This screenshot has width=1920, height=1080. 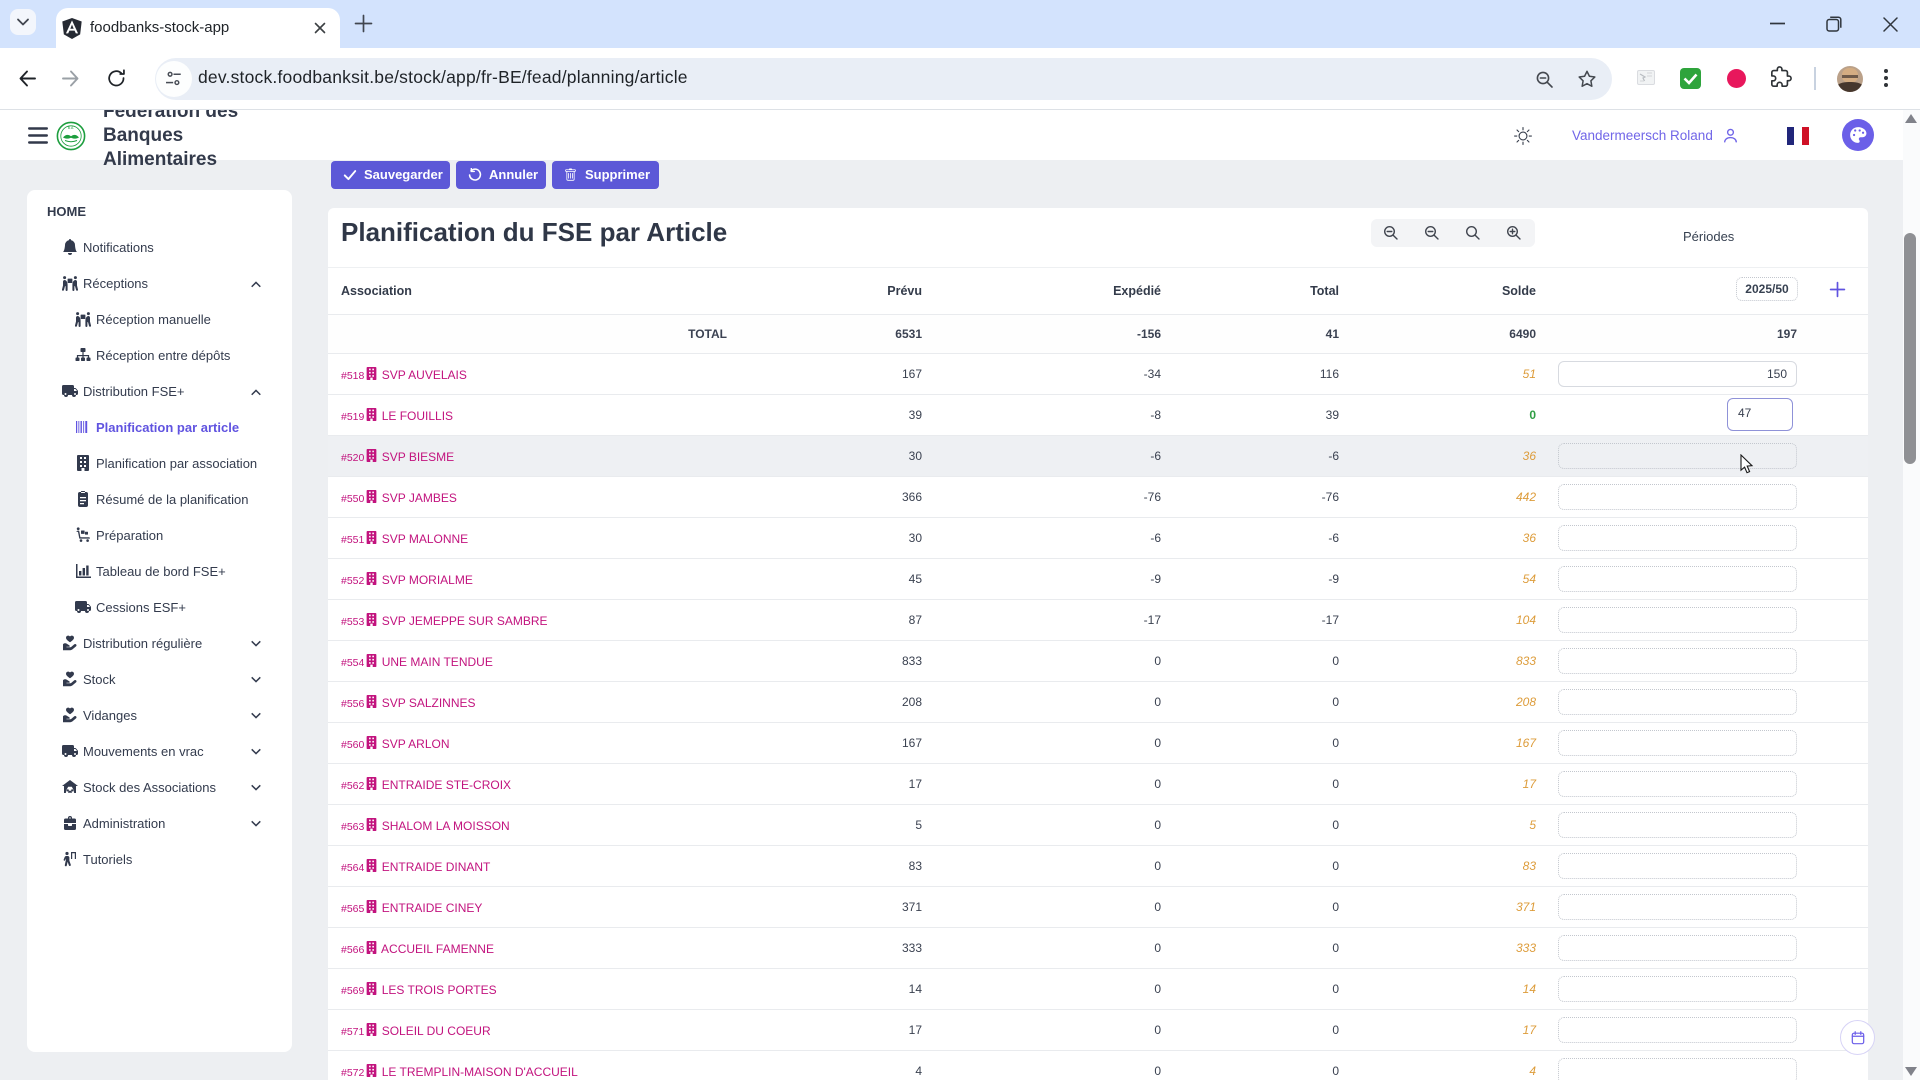 I want to click on svg-text: B.A., so click(x=71, y=128).